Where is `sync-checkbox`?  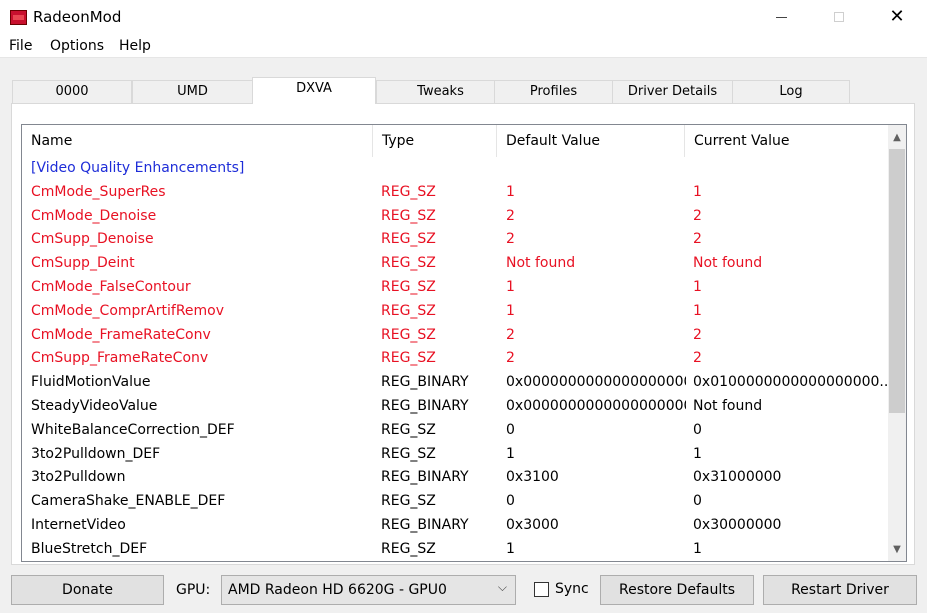
sync-checkbox is located at coordinates (541, 589).